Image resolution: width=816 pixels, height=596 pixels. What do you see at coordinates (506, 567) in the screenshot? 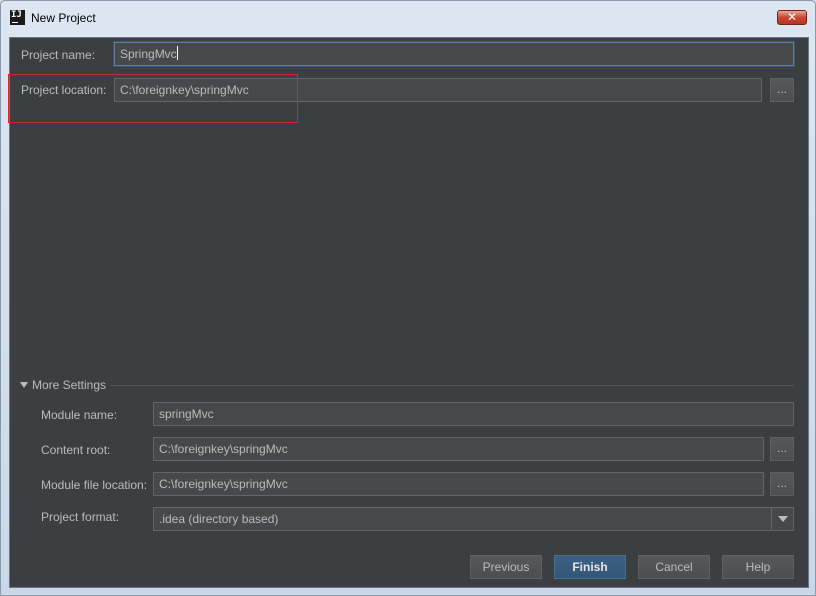
I see `previous-button: Previous` at bounding box center [506, 567].